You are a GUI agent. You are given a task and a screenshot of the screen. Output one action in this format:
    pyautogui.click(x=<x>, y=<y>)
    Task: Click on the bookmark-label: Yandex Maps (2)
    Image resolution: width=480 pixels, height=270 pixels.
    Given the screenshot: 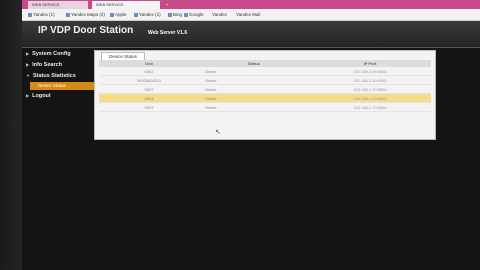 What is the action you would take?
    pyautogui.click(x=88, y=14)
    